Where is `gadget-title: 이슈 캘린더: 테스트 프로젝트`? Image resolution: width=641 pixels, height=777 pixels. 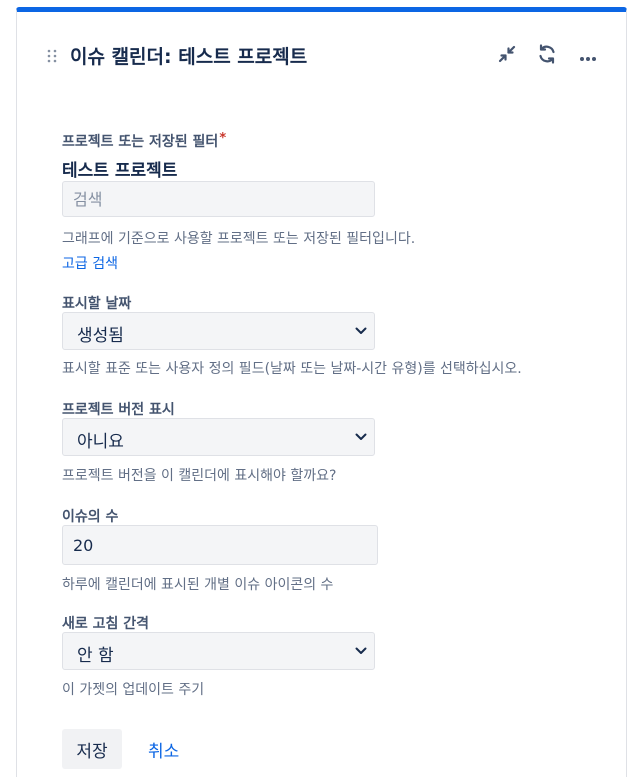
gadget-title: 이슈 캘린더: 테스트 프로젝트 is located at coordinates (189, 57).